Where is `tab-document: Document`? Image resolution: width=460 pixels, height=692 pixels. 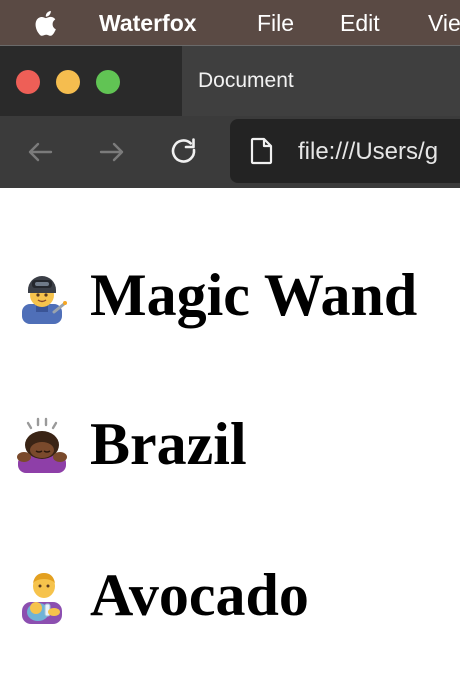 tab-document: Document is located at coordinates (321, 81).